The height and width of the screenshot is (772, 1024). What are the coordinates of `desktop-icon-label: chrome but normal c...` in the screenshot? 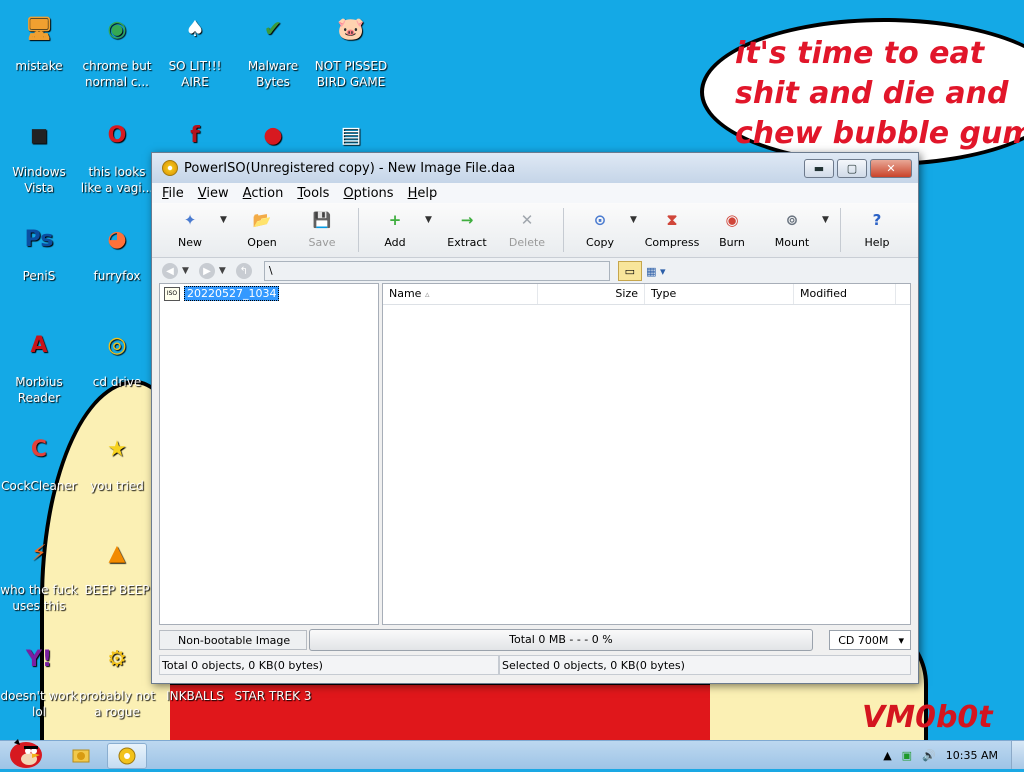 It's located at (117, 74).